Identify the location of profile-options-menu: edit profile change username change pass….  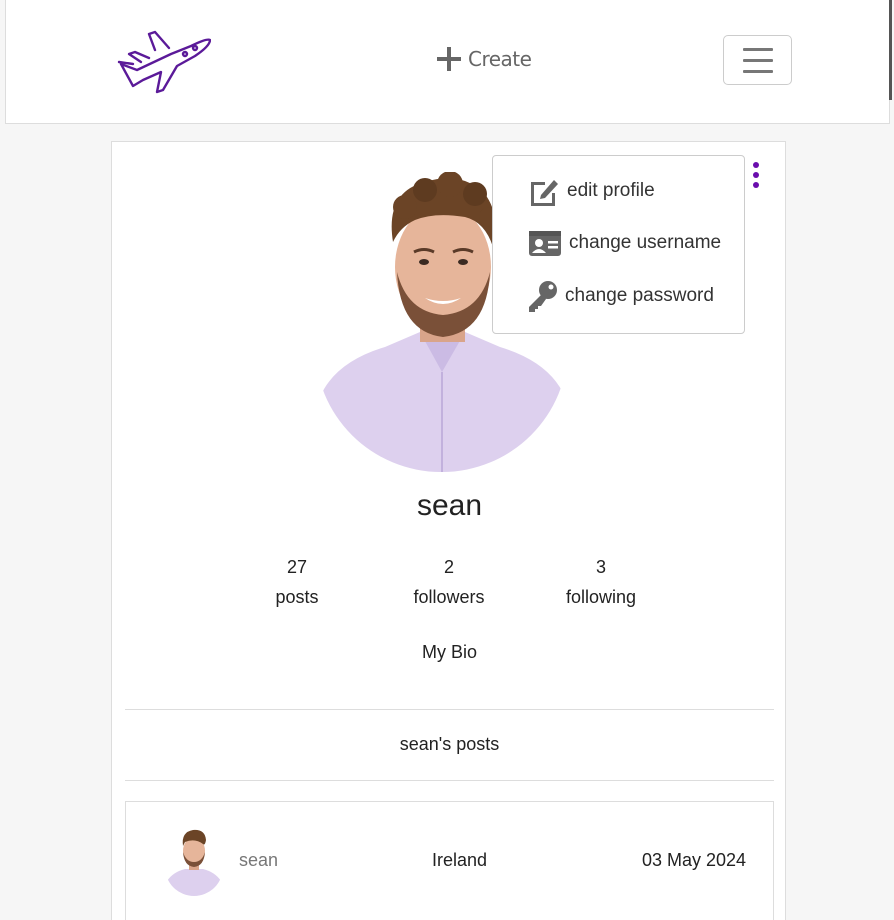
(618, 244).